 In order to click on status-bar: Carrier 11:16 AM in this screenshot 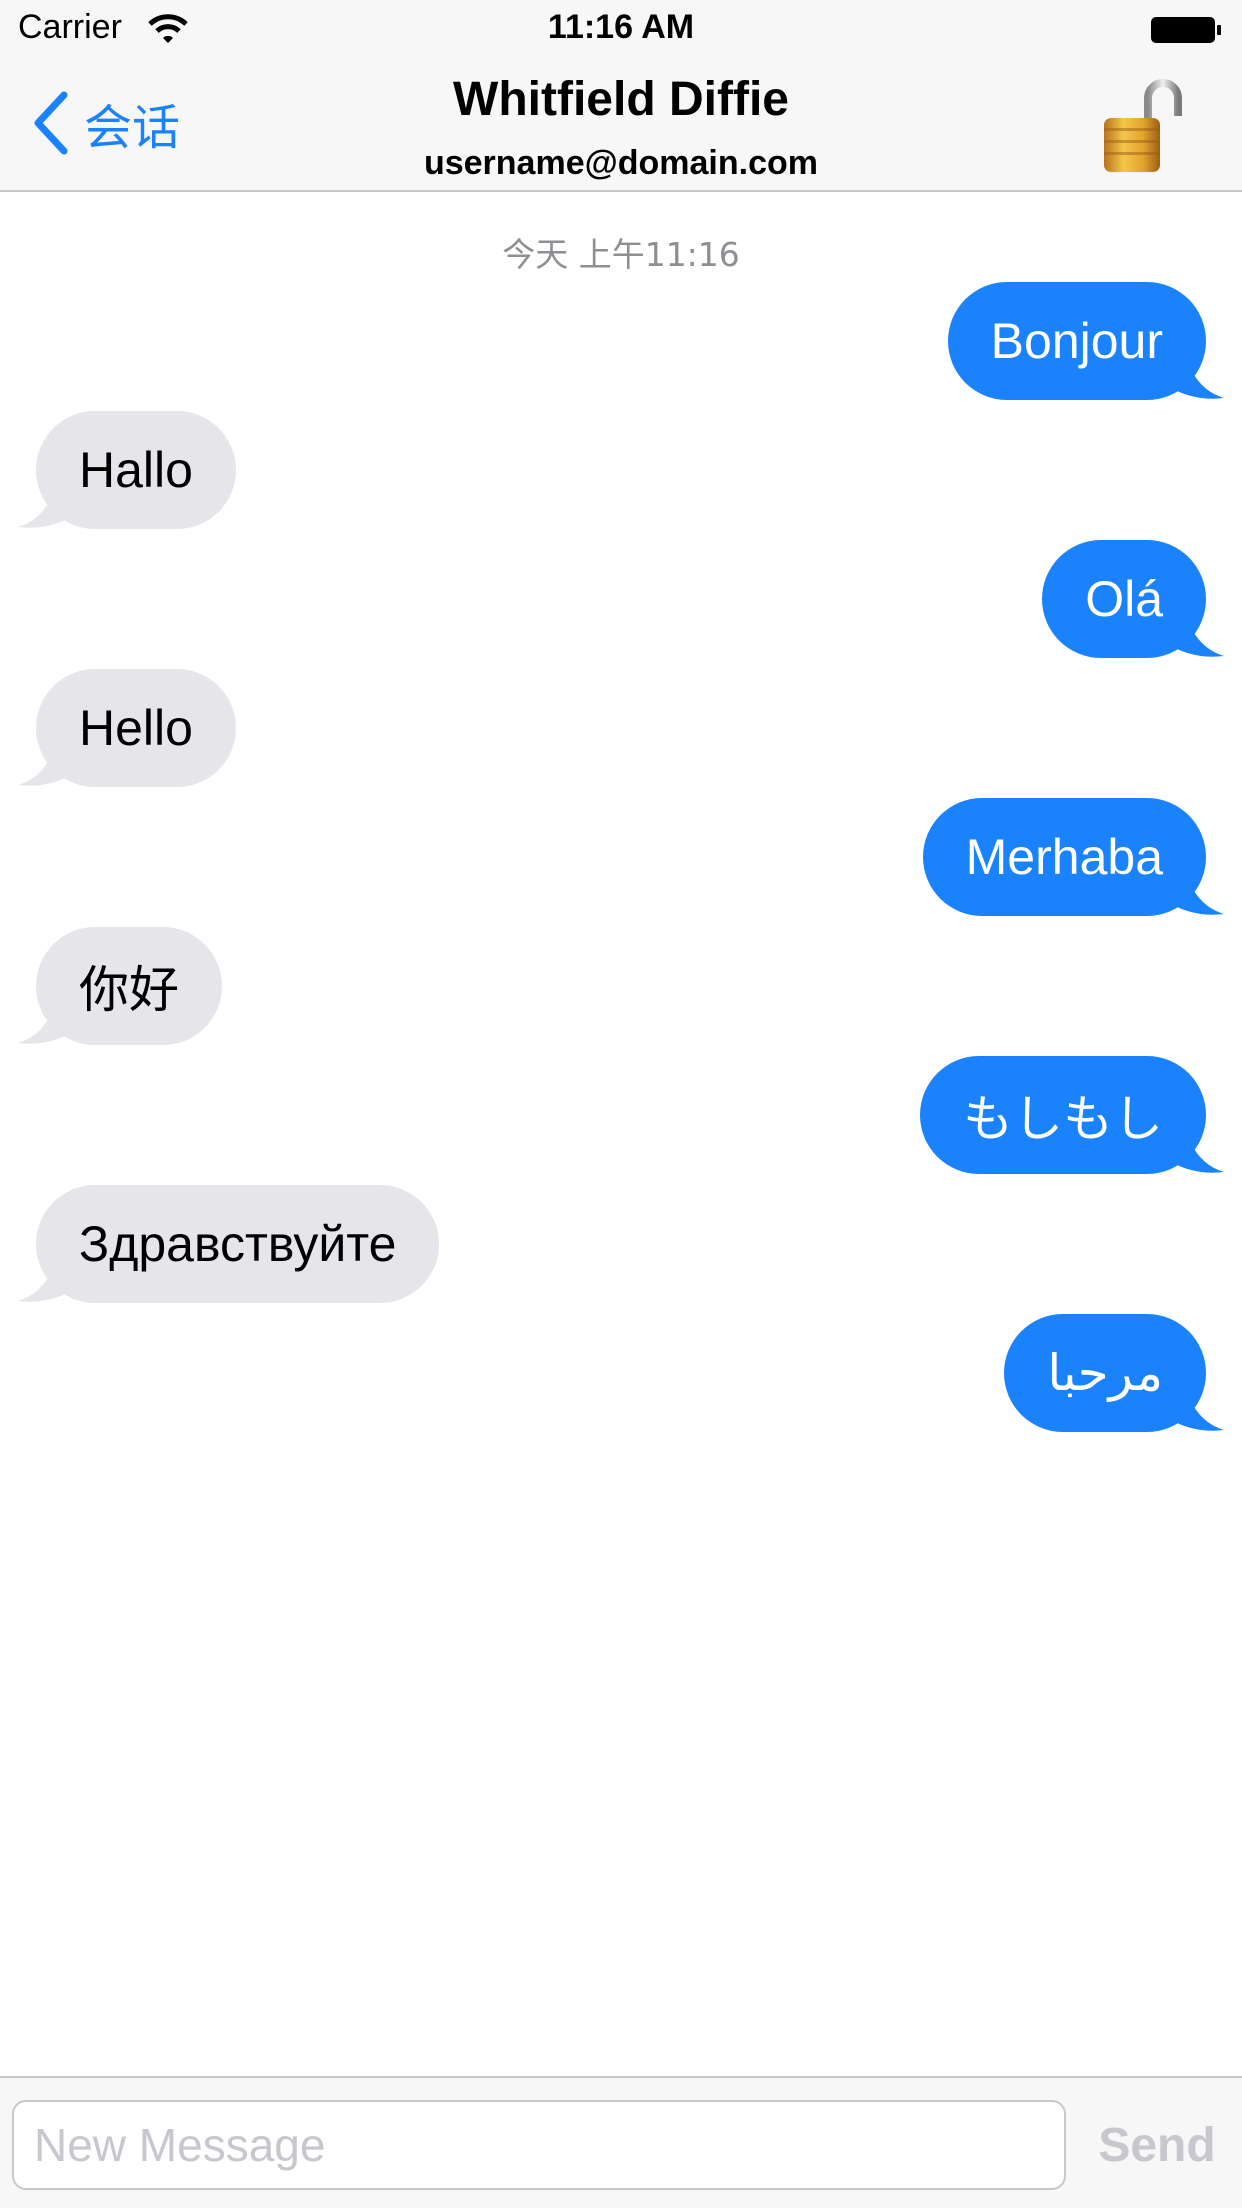, I will do `click(621, 30)`.